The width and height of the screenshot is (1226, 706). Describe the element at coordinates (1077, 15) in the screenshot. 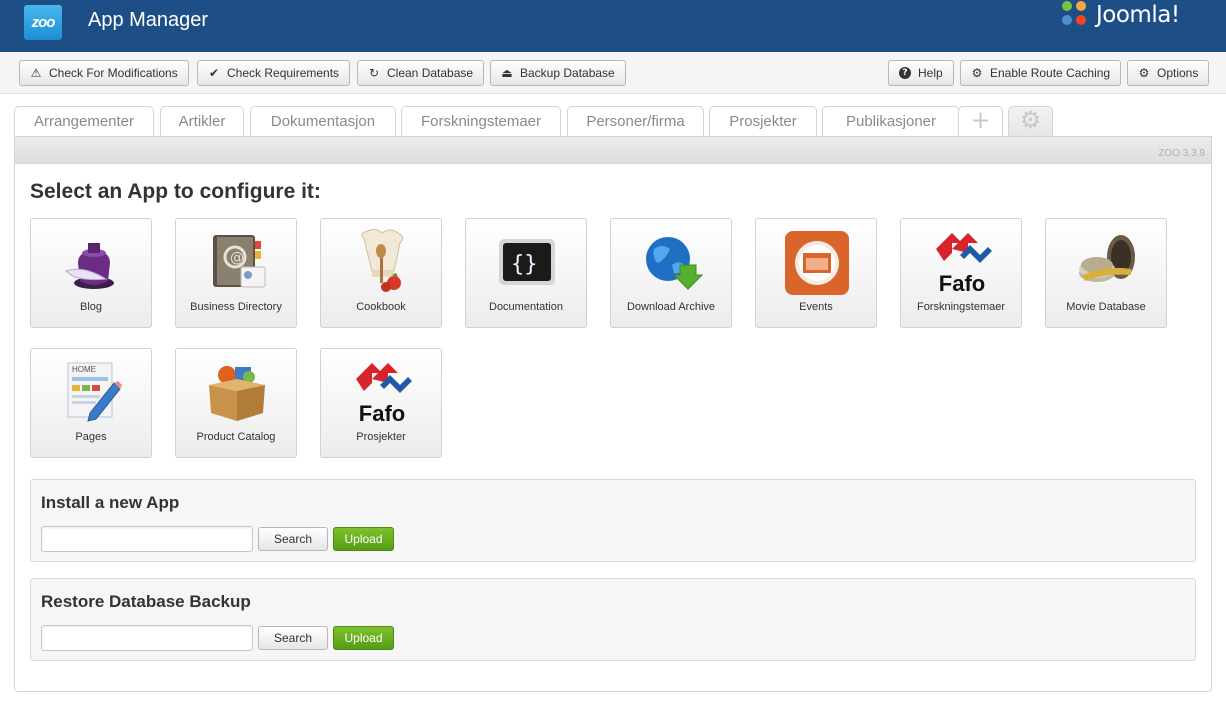

I see `joomla-mark-icon` at that location.